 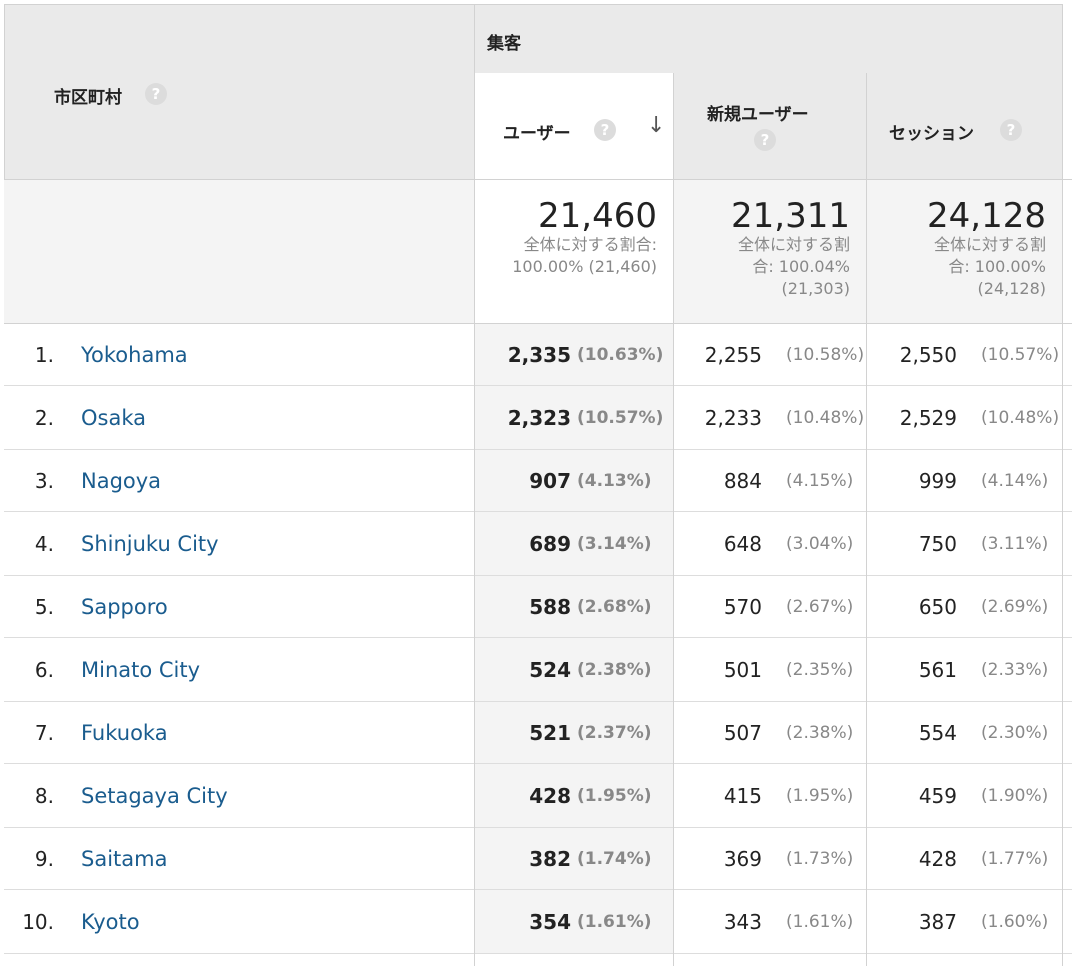 What do you see at coordinates (1015, 921) in the screenshot?
I see `sessions-percent: (1.60%)` at bounding box center [1015, 921].